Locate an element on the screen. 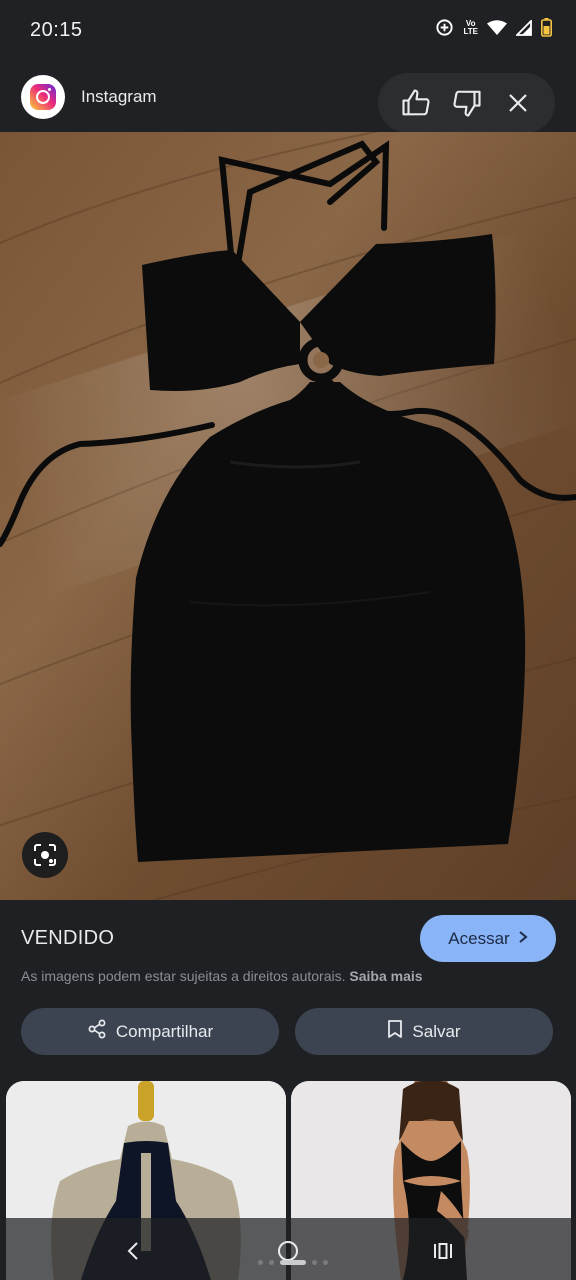  visit-button: Acessar is located at coordinates (488, 938).